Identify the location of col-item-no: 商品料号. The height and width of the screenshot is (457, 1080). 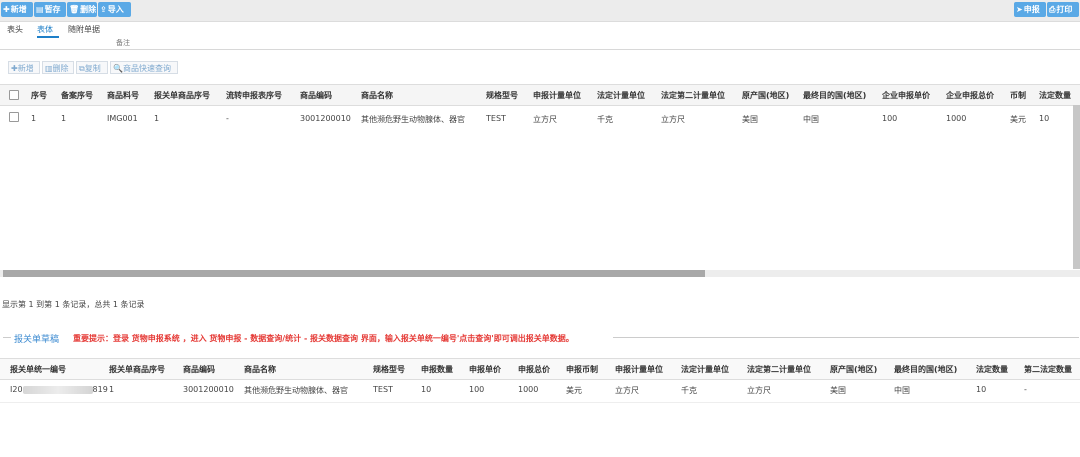
(123, 95).